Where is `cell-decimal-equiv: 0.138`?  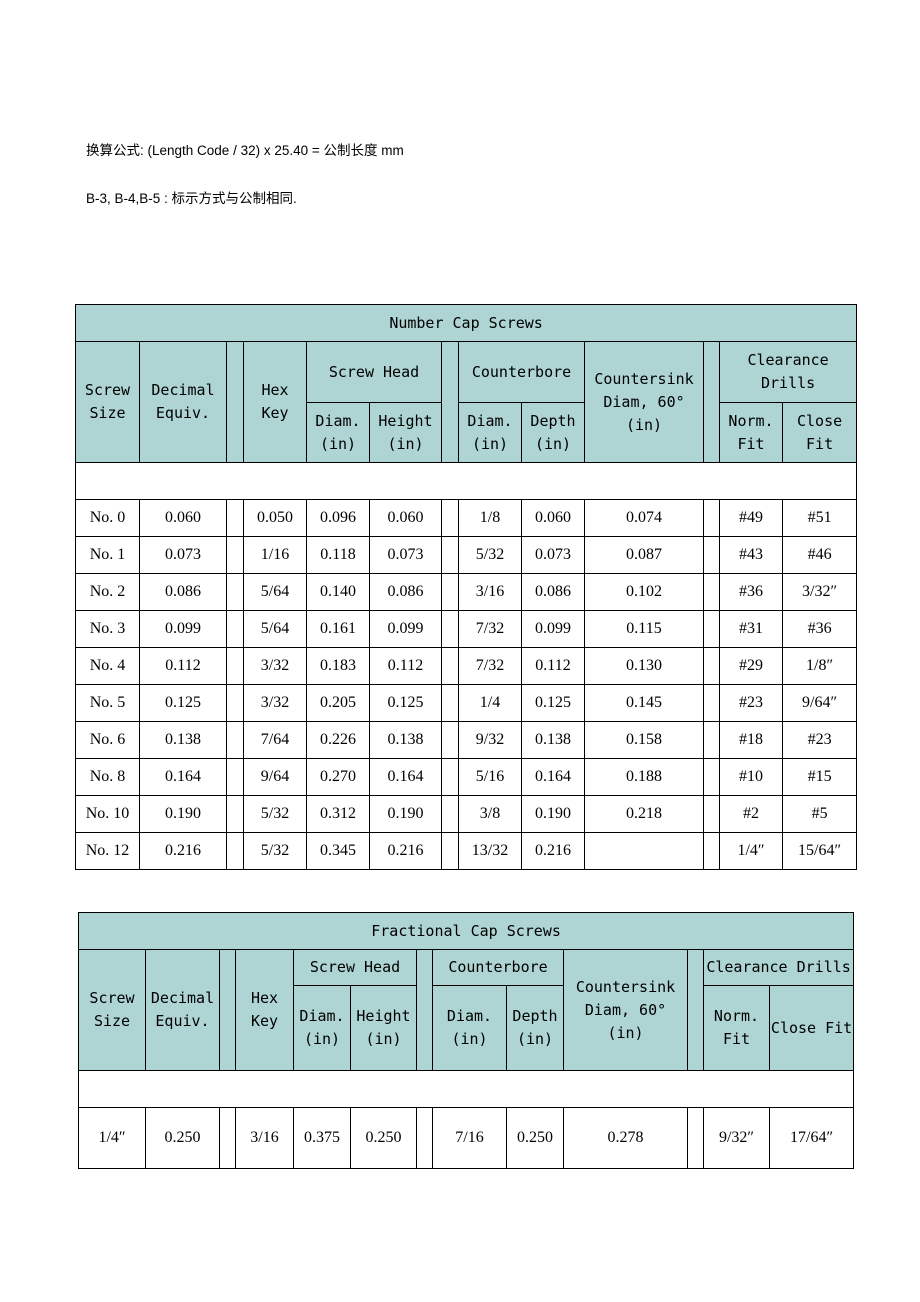
cell-decimal-equiv: 0.138 is located at coordinates (183, 740).